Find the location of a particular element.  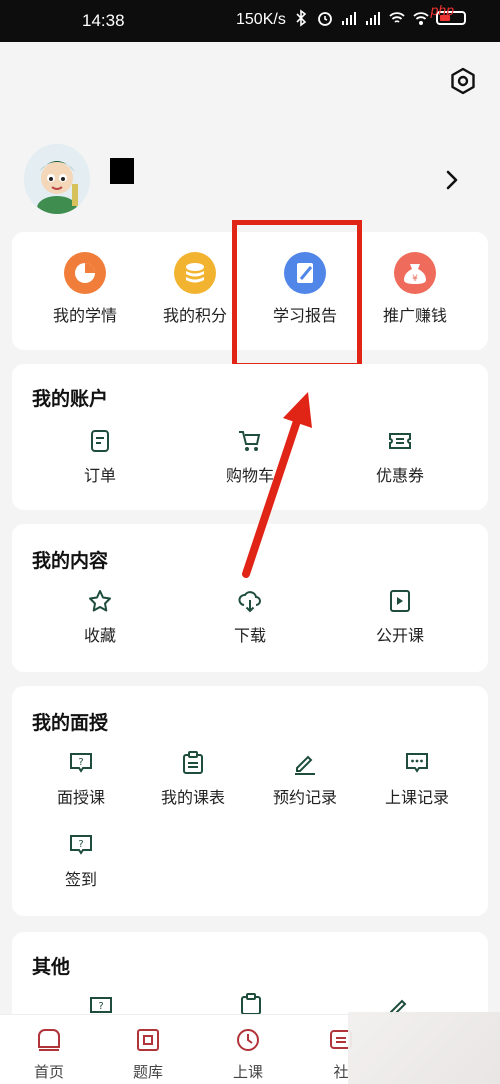

tab-label: 题库 is located at coordinates (147, 1072).